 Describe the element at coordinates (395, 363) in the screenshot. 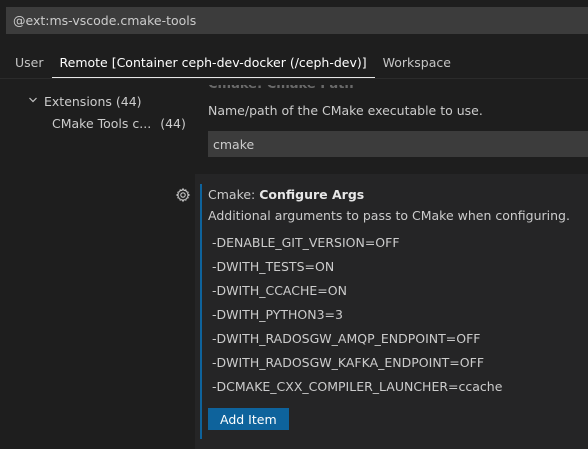

I see `list-item: -DWITH_RADOSGW_KAFKA_ENDPOINT=OFF` at that location.